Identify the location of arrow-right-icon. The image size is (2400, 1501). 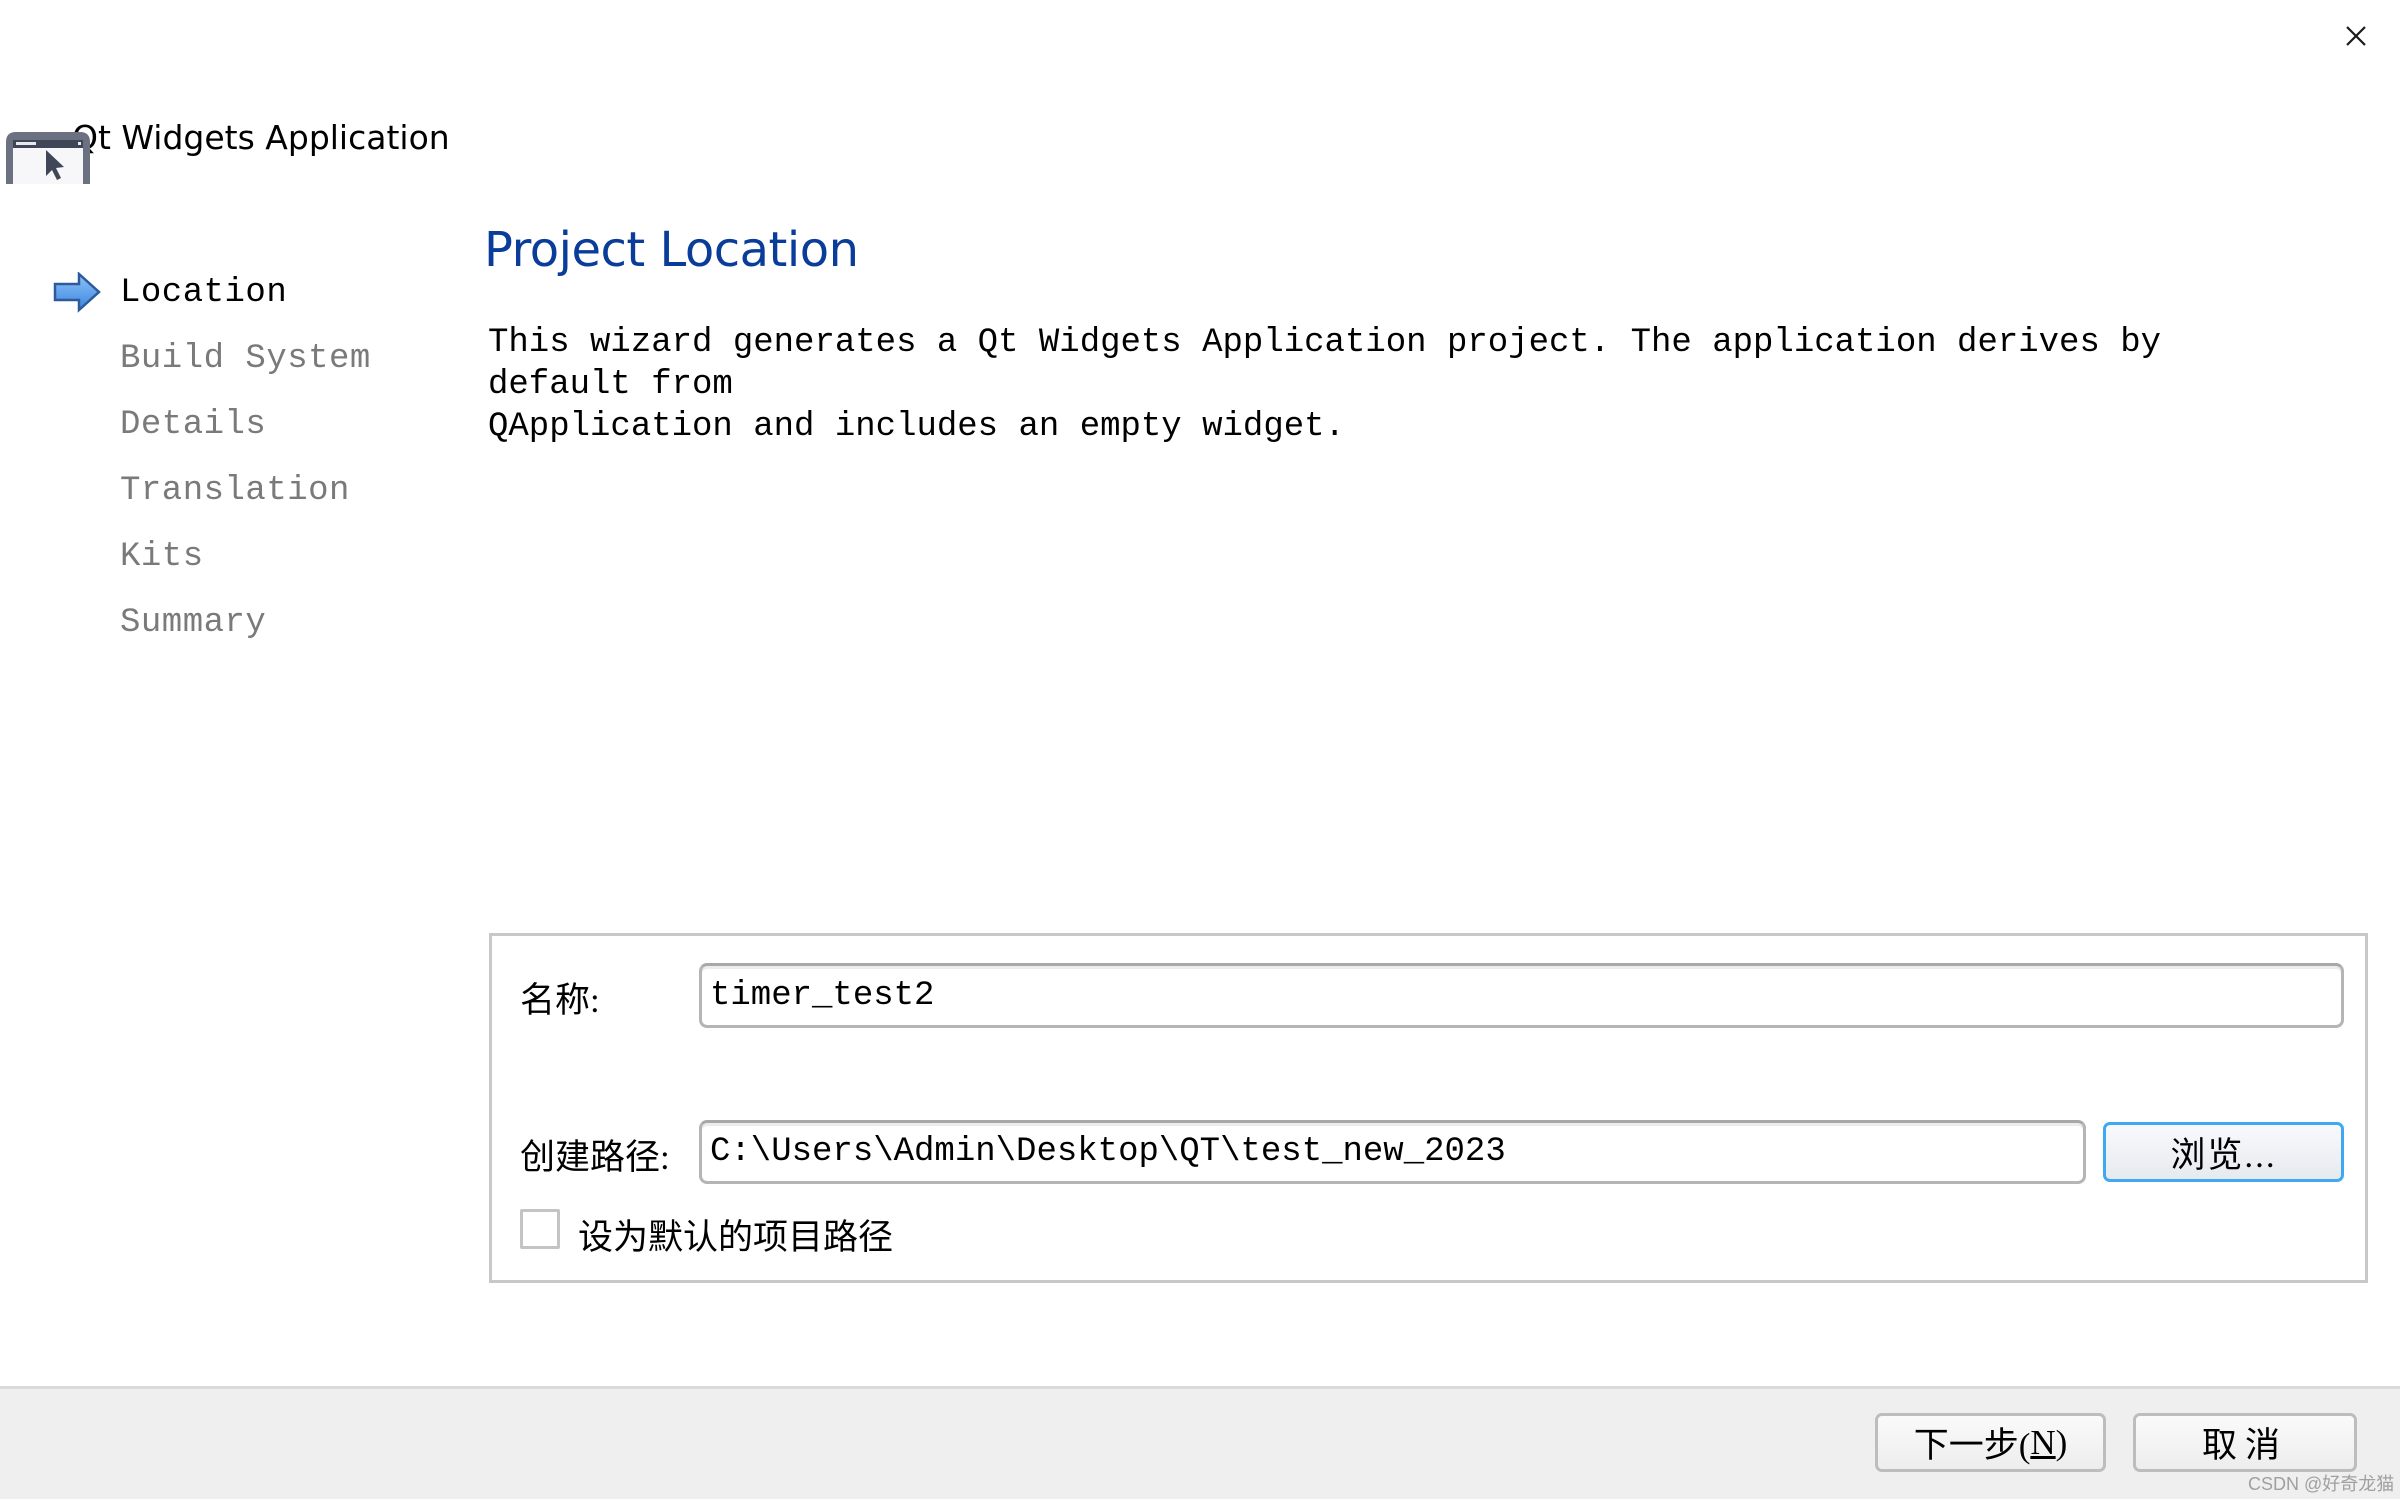
(77, 292).